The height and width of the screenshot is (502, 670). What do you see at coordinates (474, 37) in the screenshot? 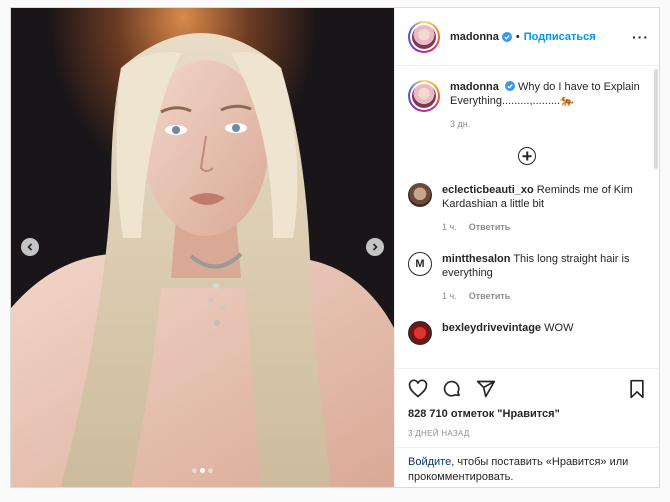
I see `author-username: madonna` at bounding box center [474, 37].